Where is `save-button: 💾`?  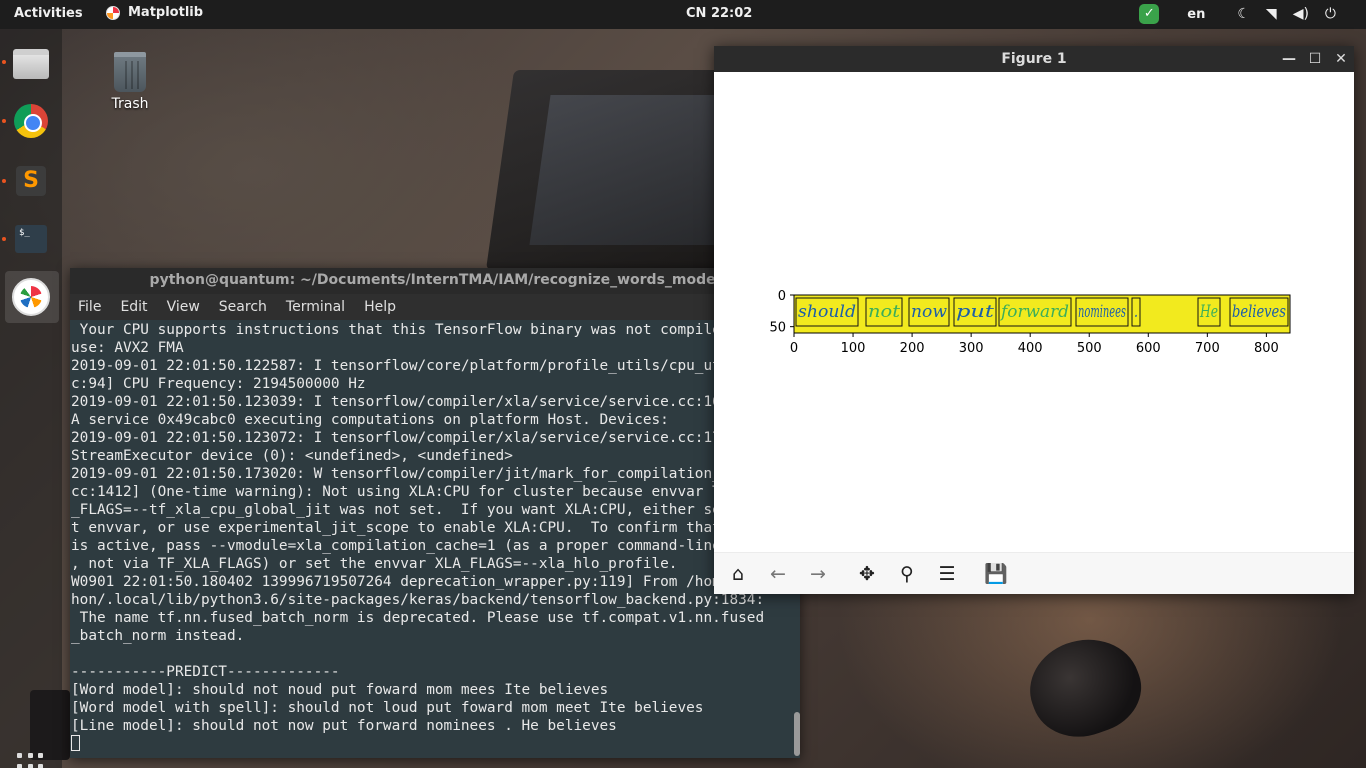 save-button: 💾 is located at coordinates (996, 574).